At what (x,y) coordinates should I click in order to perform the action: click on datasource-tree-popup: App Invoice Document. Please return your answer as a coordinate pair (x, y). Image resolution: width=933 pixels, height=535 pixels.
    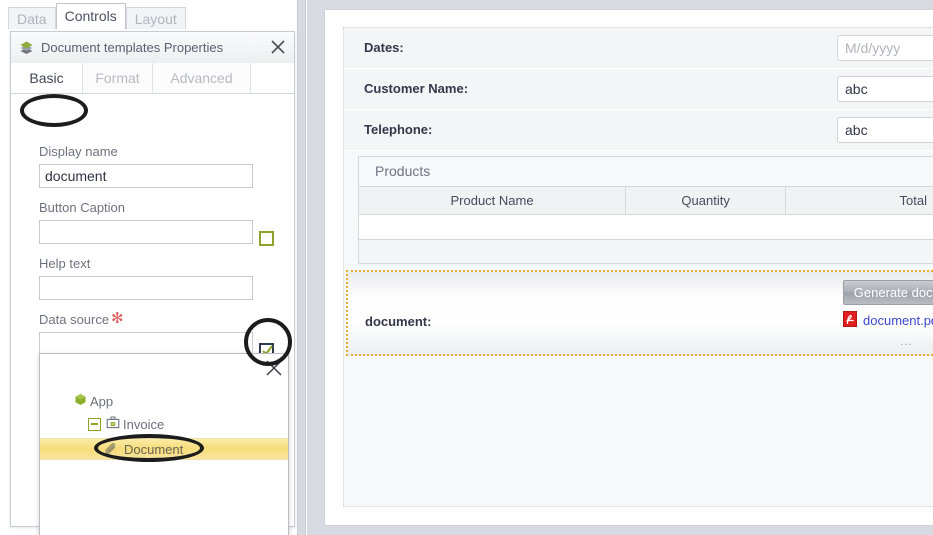
    Looking at the image, I should click on (164, 444).